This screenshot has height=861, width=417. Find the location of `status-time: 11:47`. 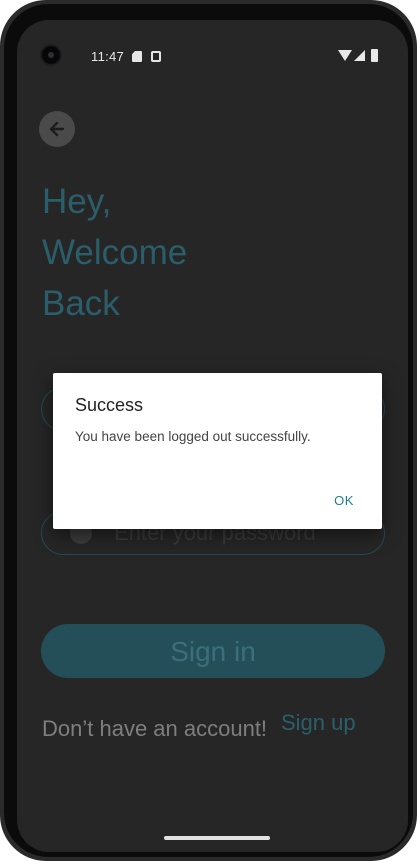

status-time: 11:47 is located at coordinates (108, 56).